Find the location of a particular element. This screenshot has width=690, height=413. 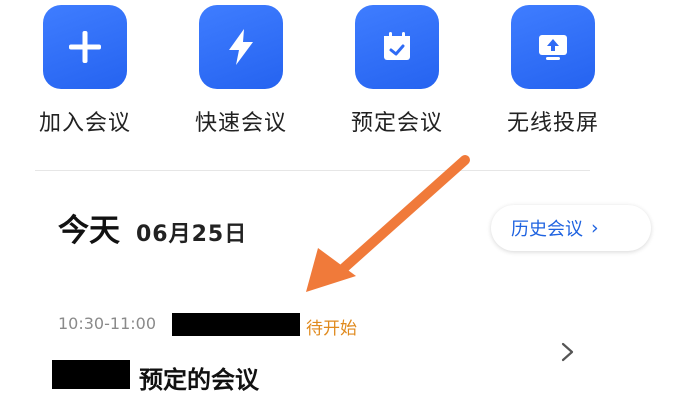

calendar-check-icon is located at coordinates (397, 46).